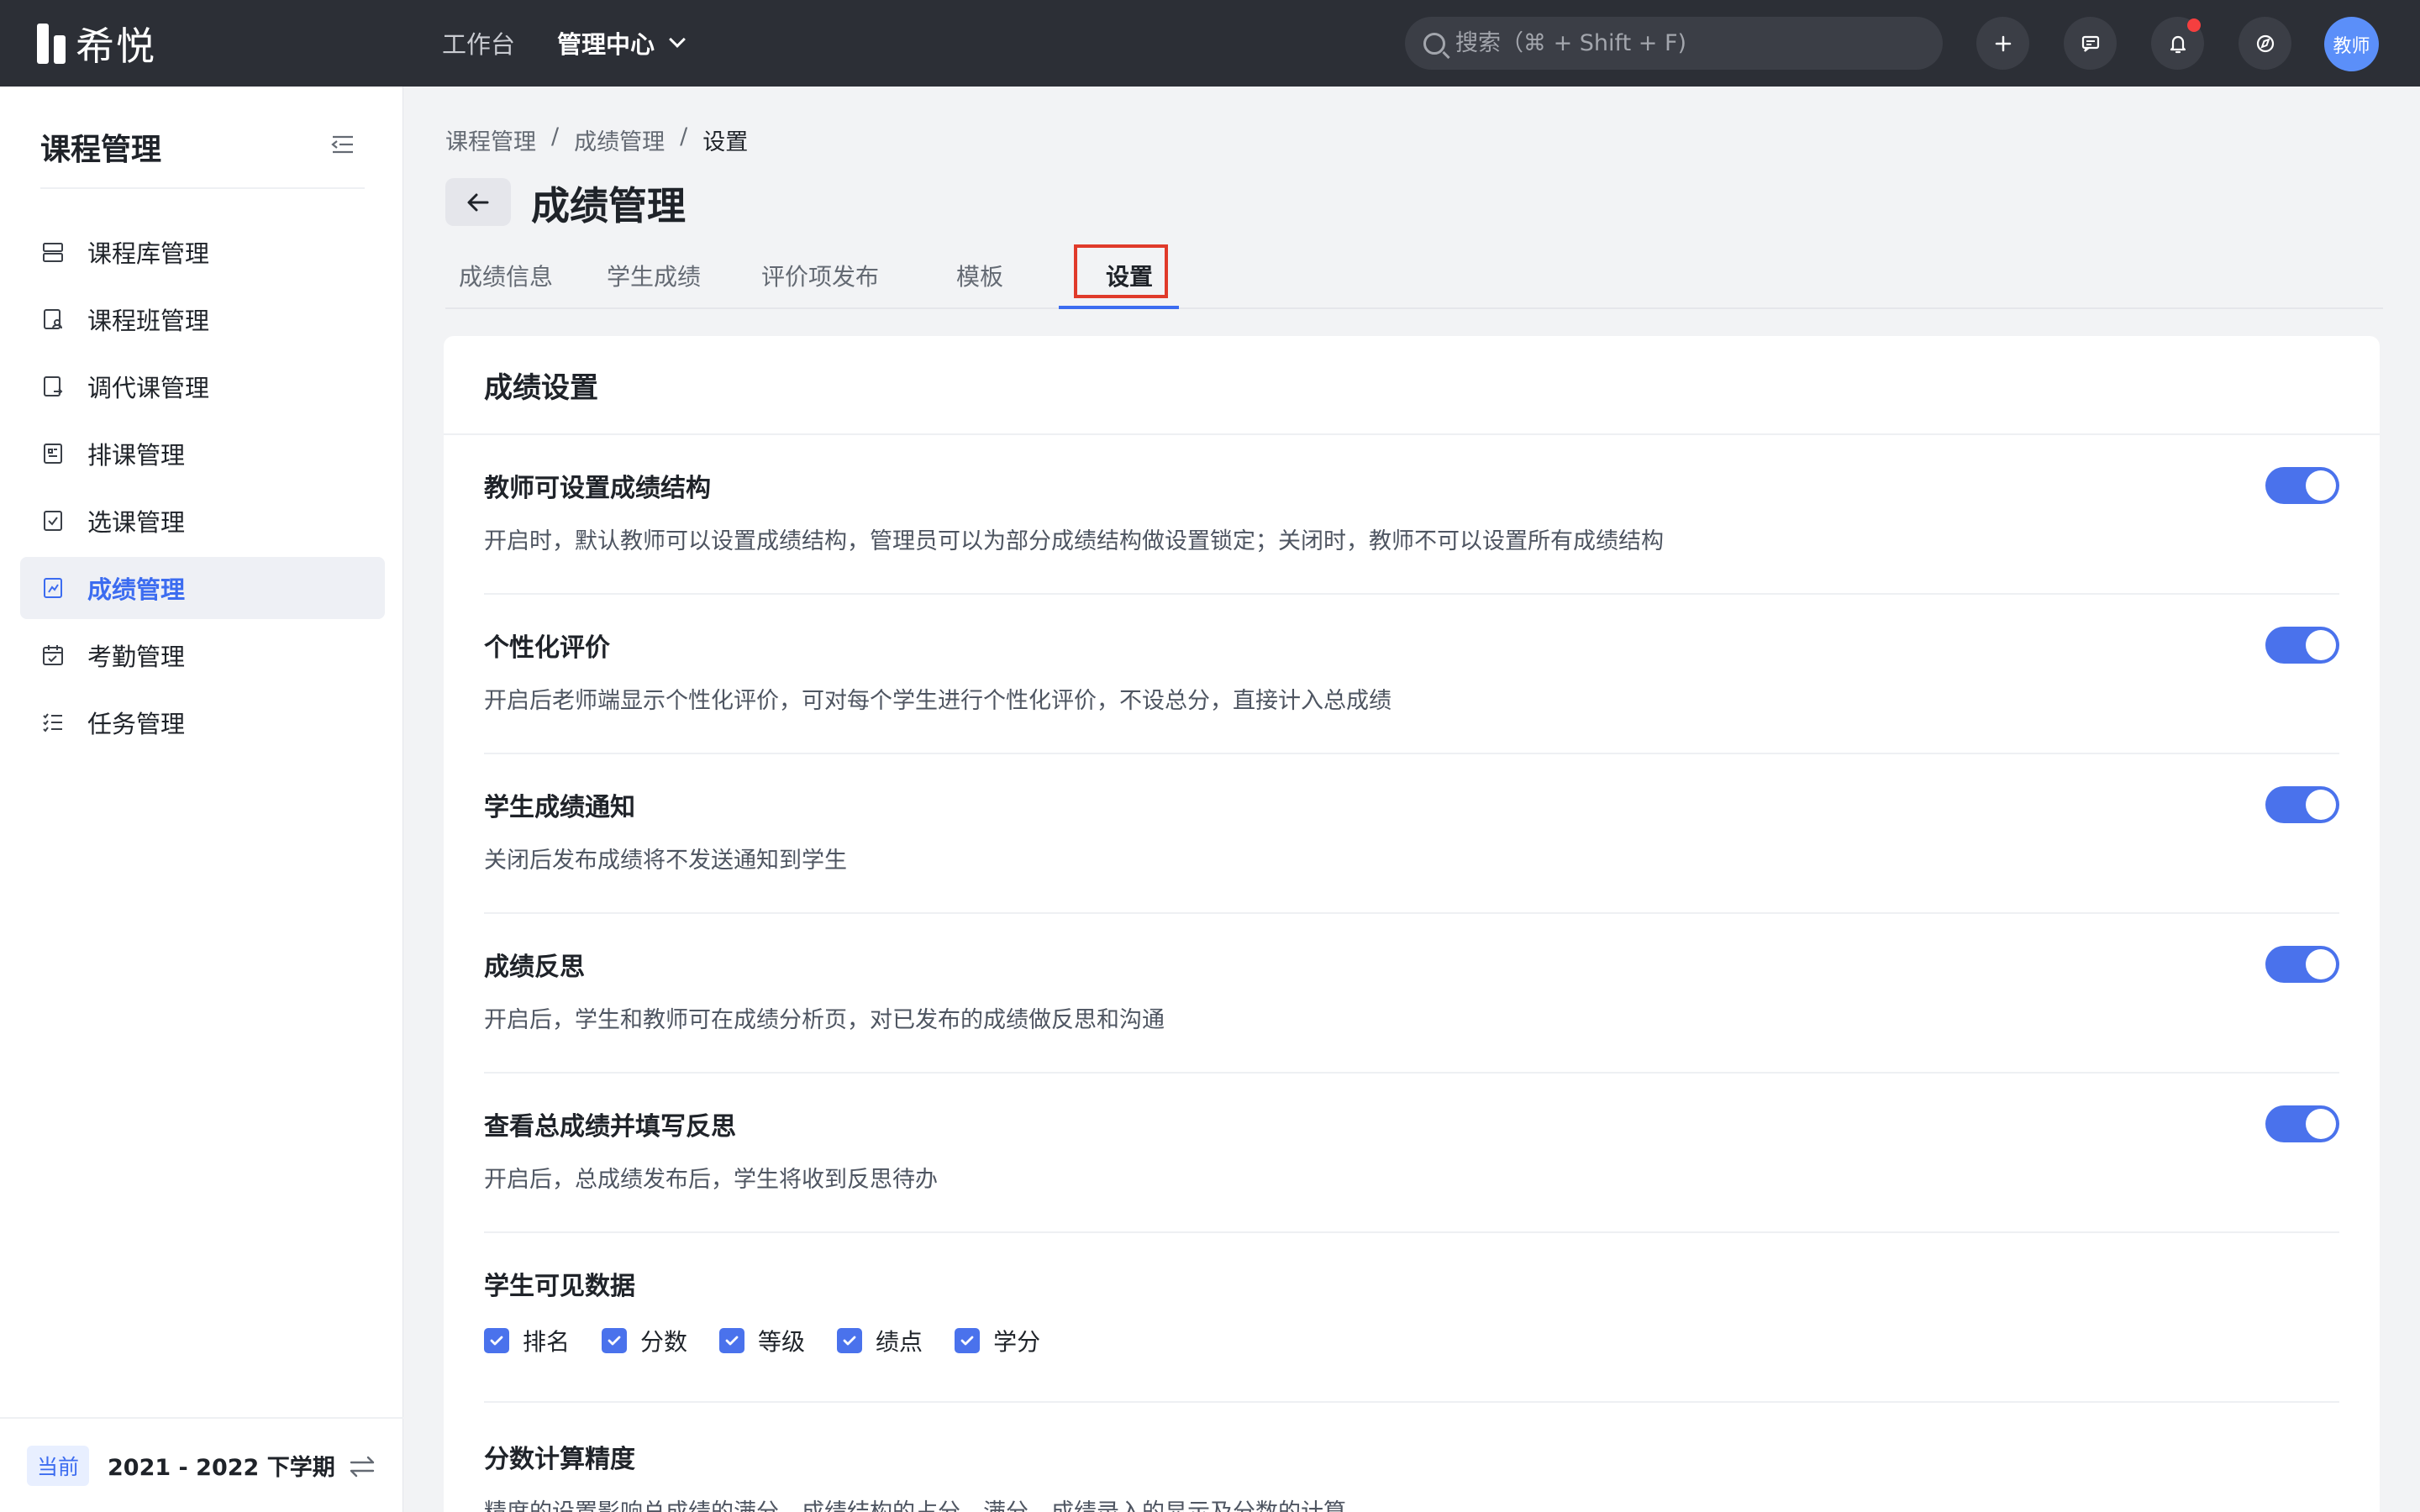  I want to click on checkbox-rank: 排名, so click(527, 1340).